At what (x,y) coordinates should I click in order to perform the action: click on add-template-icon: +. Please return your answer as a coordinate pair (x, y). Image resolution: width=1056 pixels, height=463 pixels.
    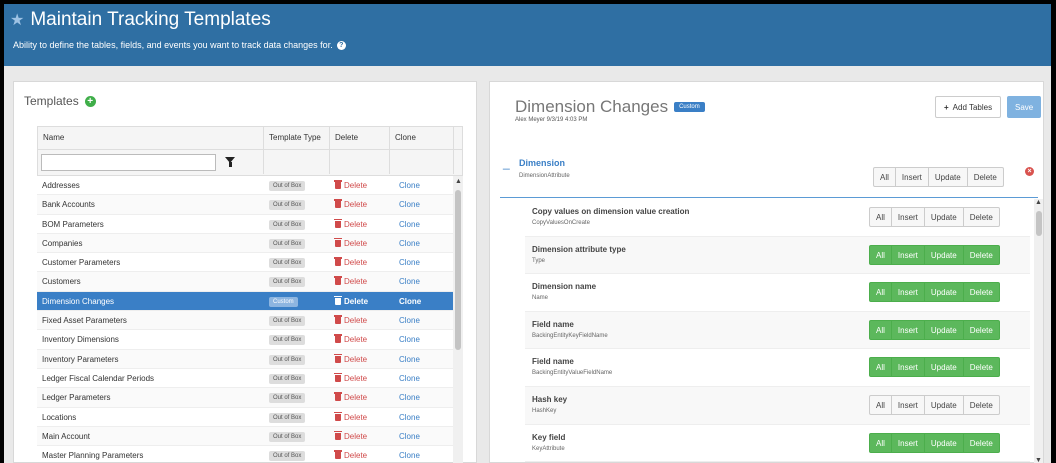
    Looking at the image, I should click on (90, 101).